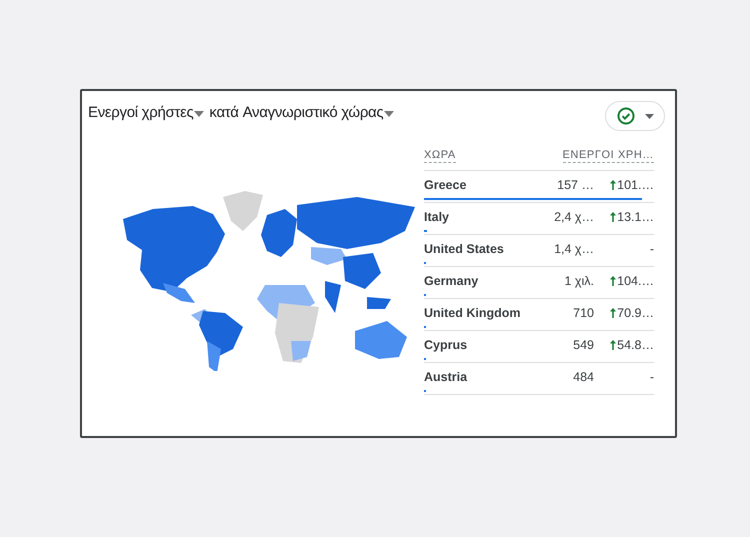 This screenshot has width=750, height=537. I want to click on status-dropdown, so click(635, 116).